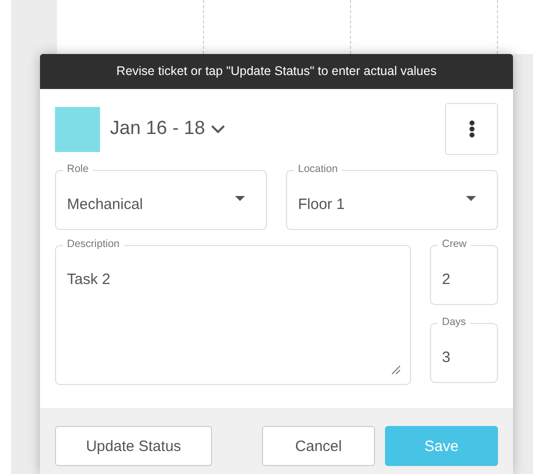 This screenshot has width=533, height=474. Describe the element at coordinates (78, 169) in the screenshot. I see `field-label: Role` at that location.